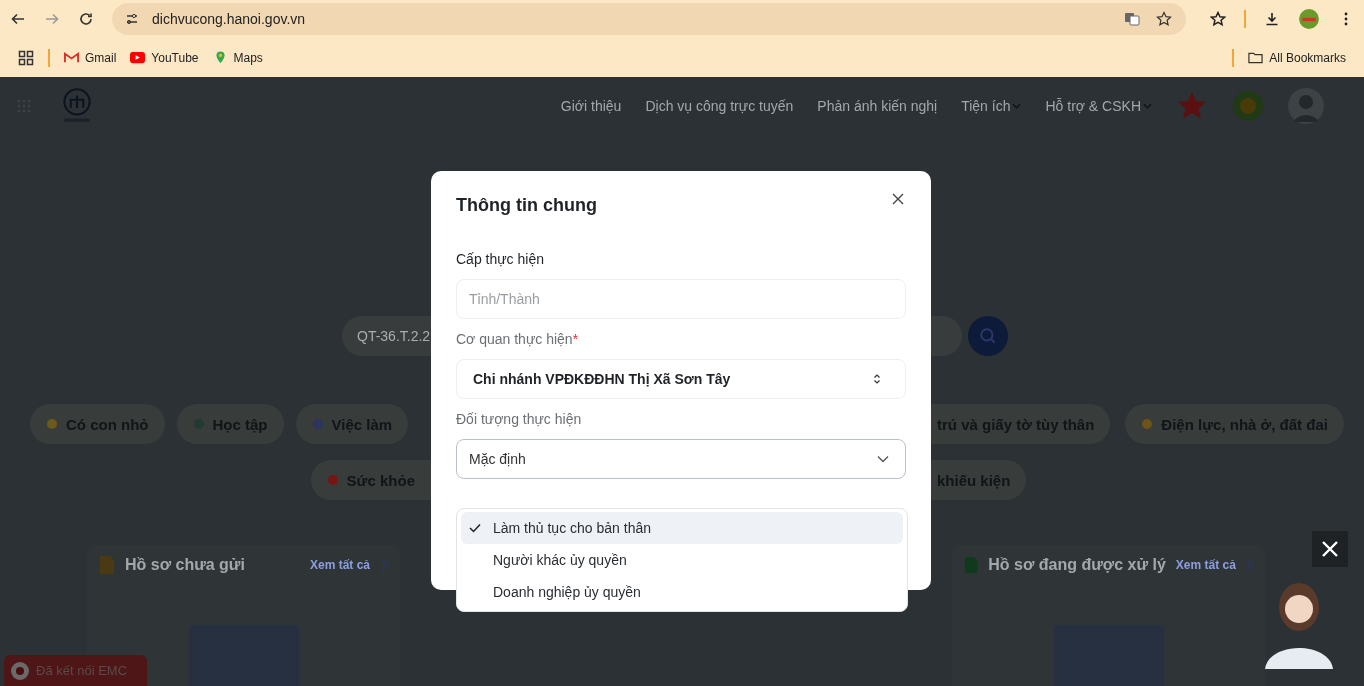  I want to click on bookmark-link: YouTube, so click(164, 57).